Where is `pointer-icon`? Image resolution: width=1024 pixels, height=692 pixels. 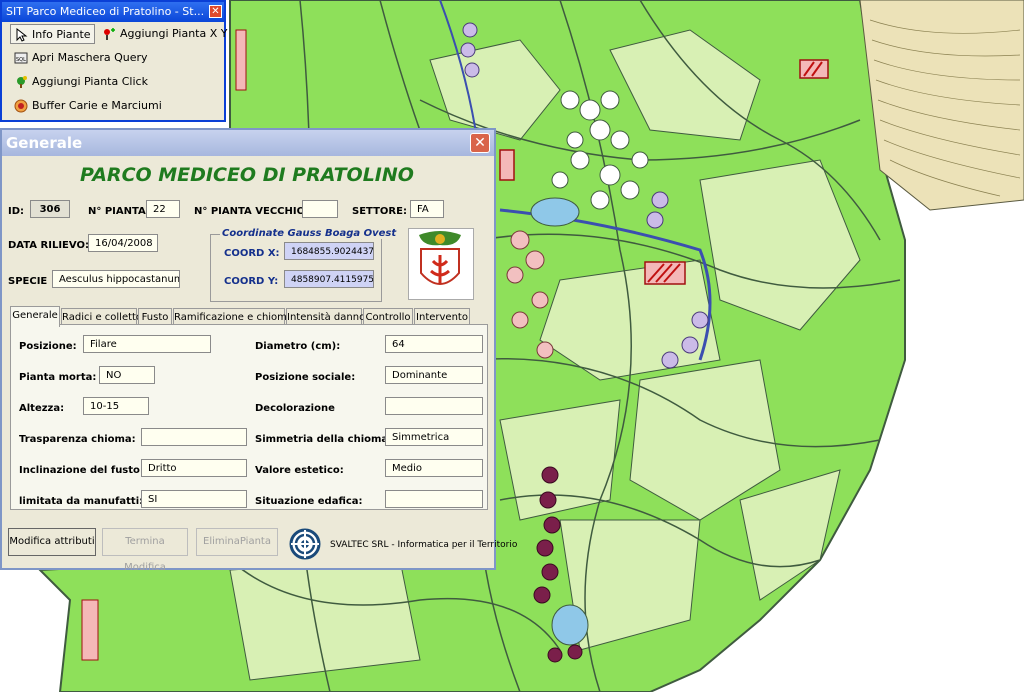 pointer-icon is located at coordinates (22, 35).